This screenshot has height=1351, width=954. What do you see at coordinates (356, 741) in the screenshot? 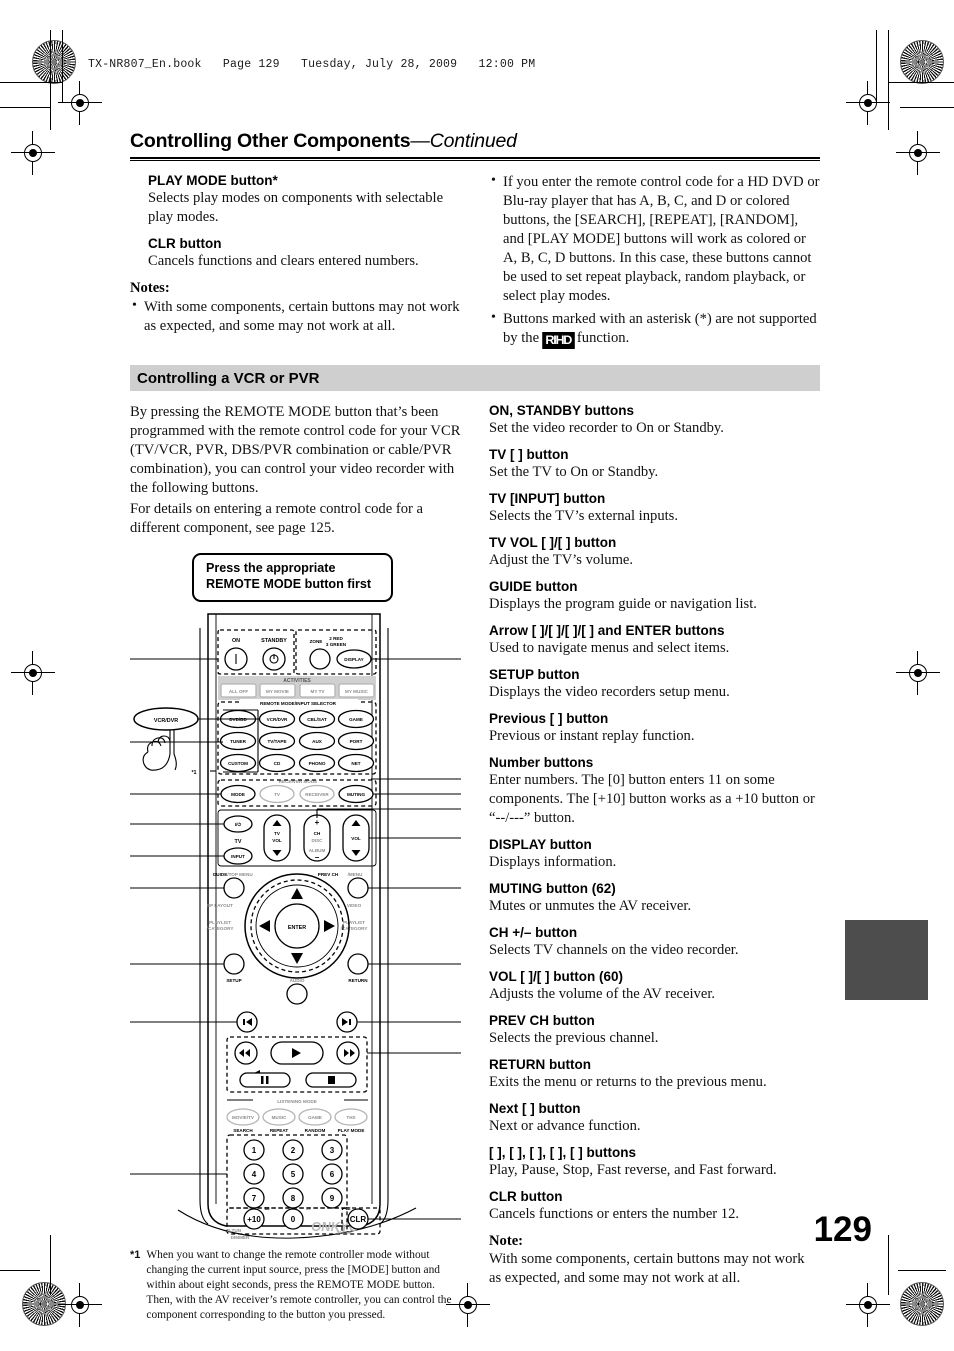
I see `svg-text: PORT` at bounding box center [356, 741].